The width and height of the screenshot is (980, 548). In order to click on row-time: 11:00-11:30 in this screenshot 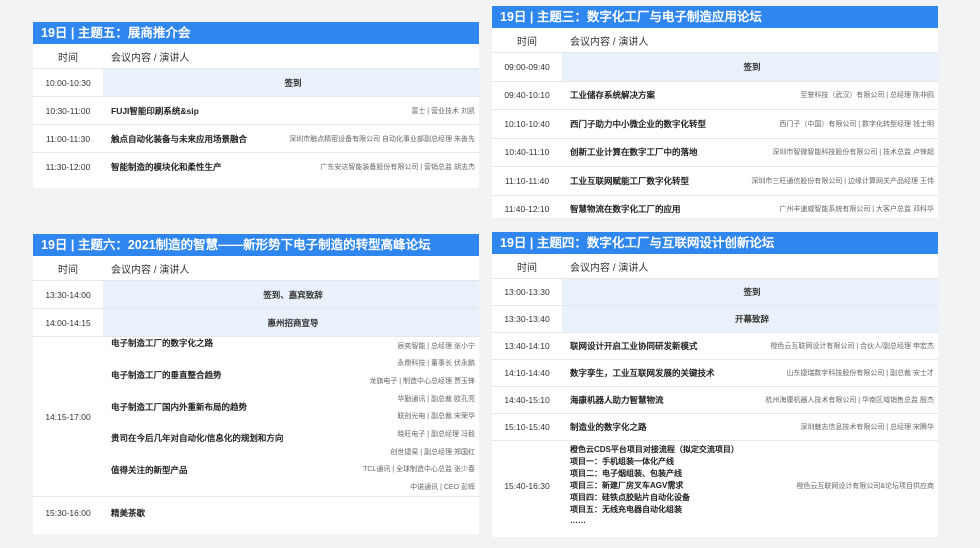, I will do `click(68, 138)`.